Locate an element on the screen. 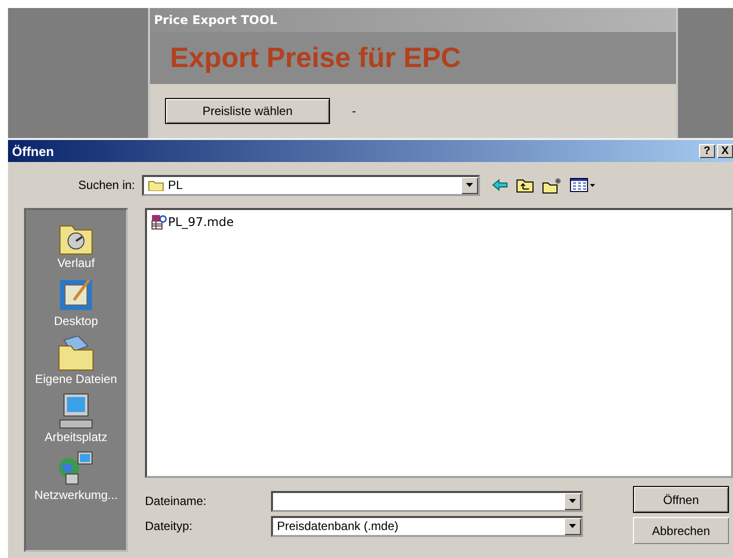 This screenshot has width=733, height=558. folder-up-icon is located at coordinates (525, 185).